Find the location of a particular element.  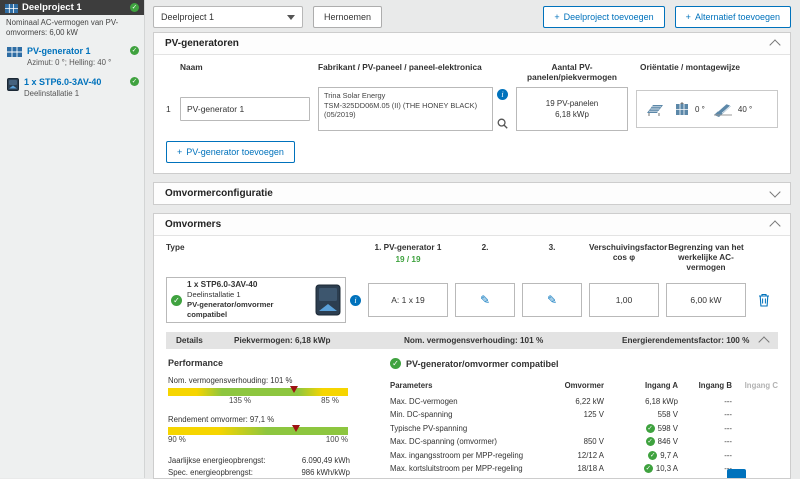

section-title: PV-generatoren is located at coordinates (202, 43).